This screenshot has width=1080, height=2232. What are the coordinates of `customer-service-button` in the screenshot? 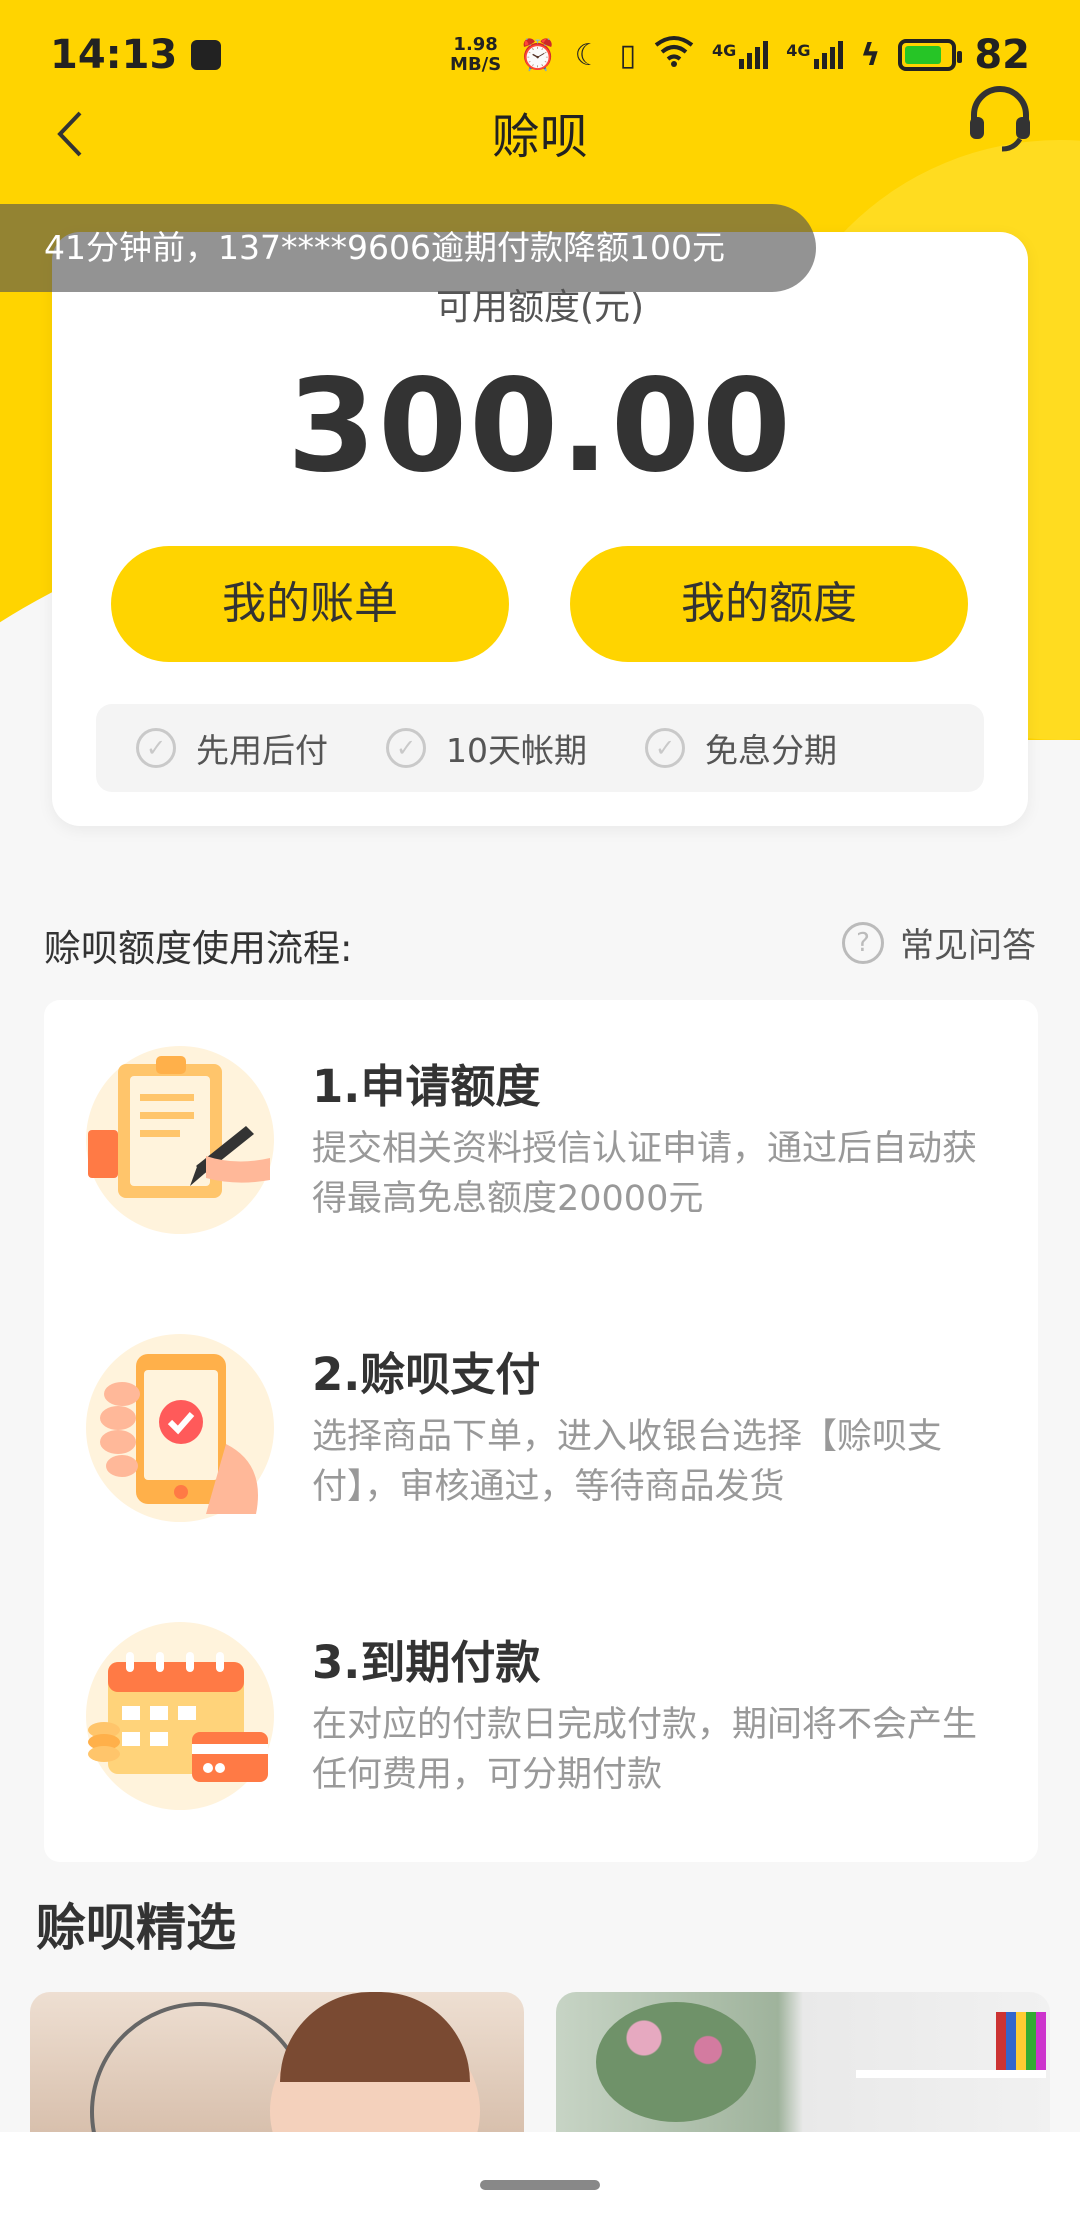 It's located at (1000, 119).